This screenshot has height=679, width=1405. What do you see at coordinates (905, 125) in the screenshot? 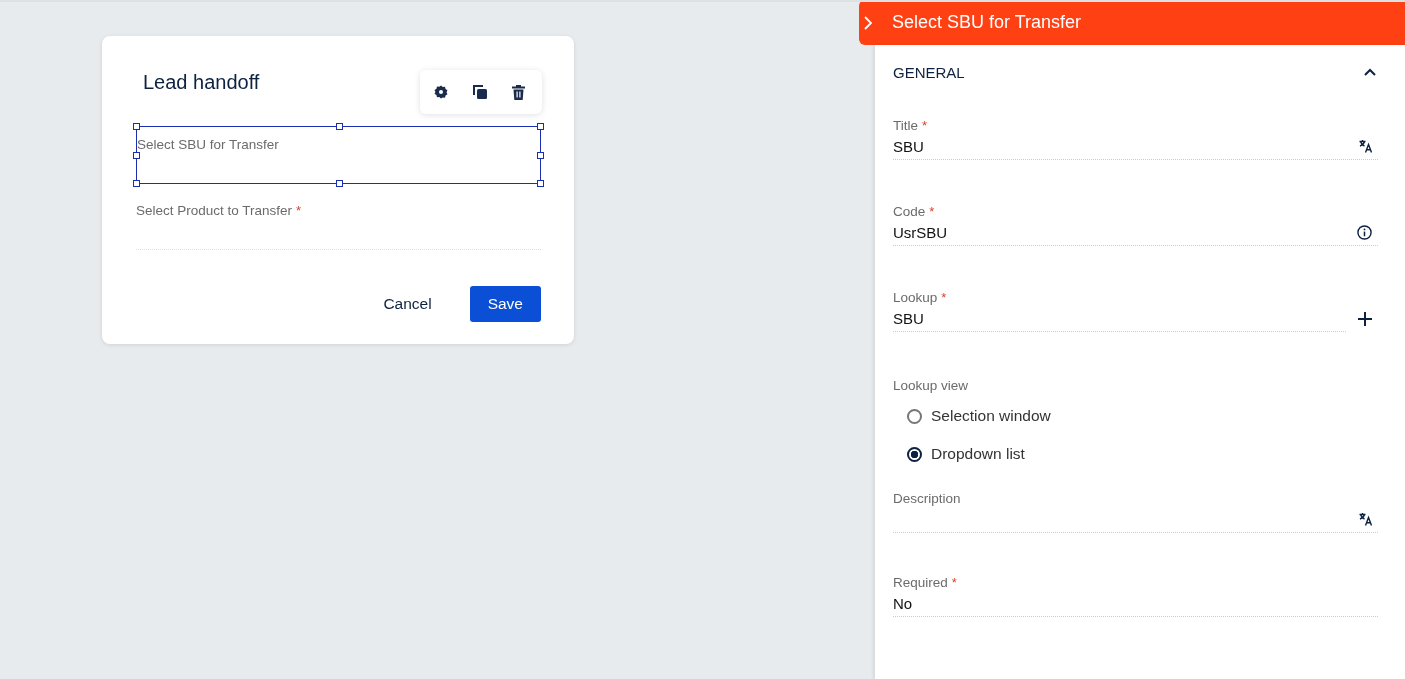
I see `field-label: Title` at bounding box center [905, 125].